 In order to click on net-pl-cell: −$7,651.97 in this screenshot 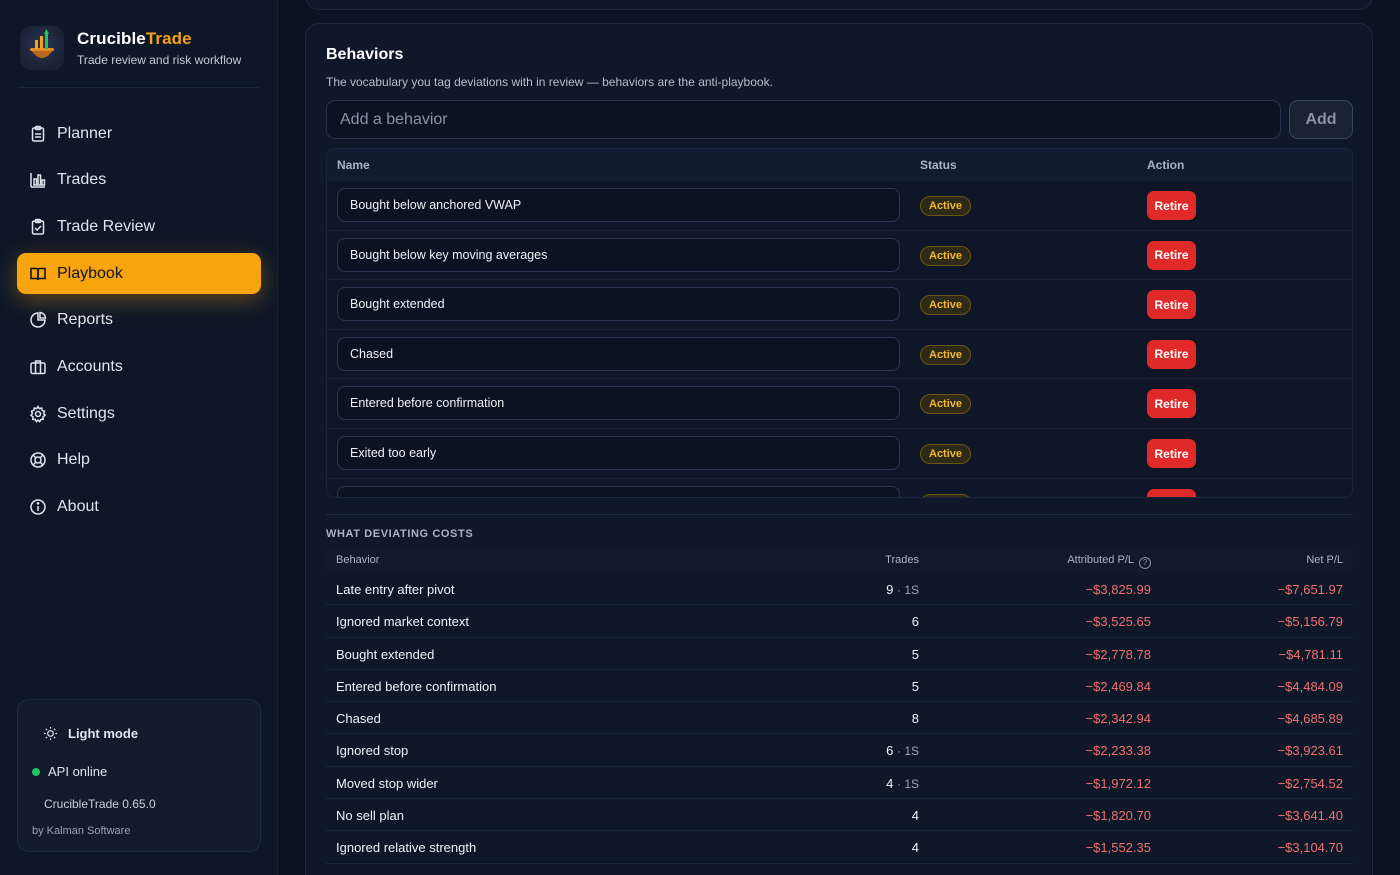, I will do `click(1310, 589)`.